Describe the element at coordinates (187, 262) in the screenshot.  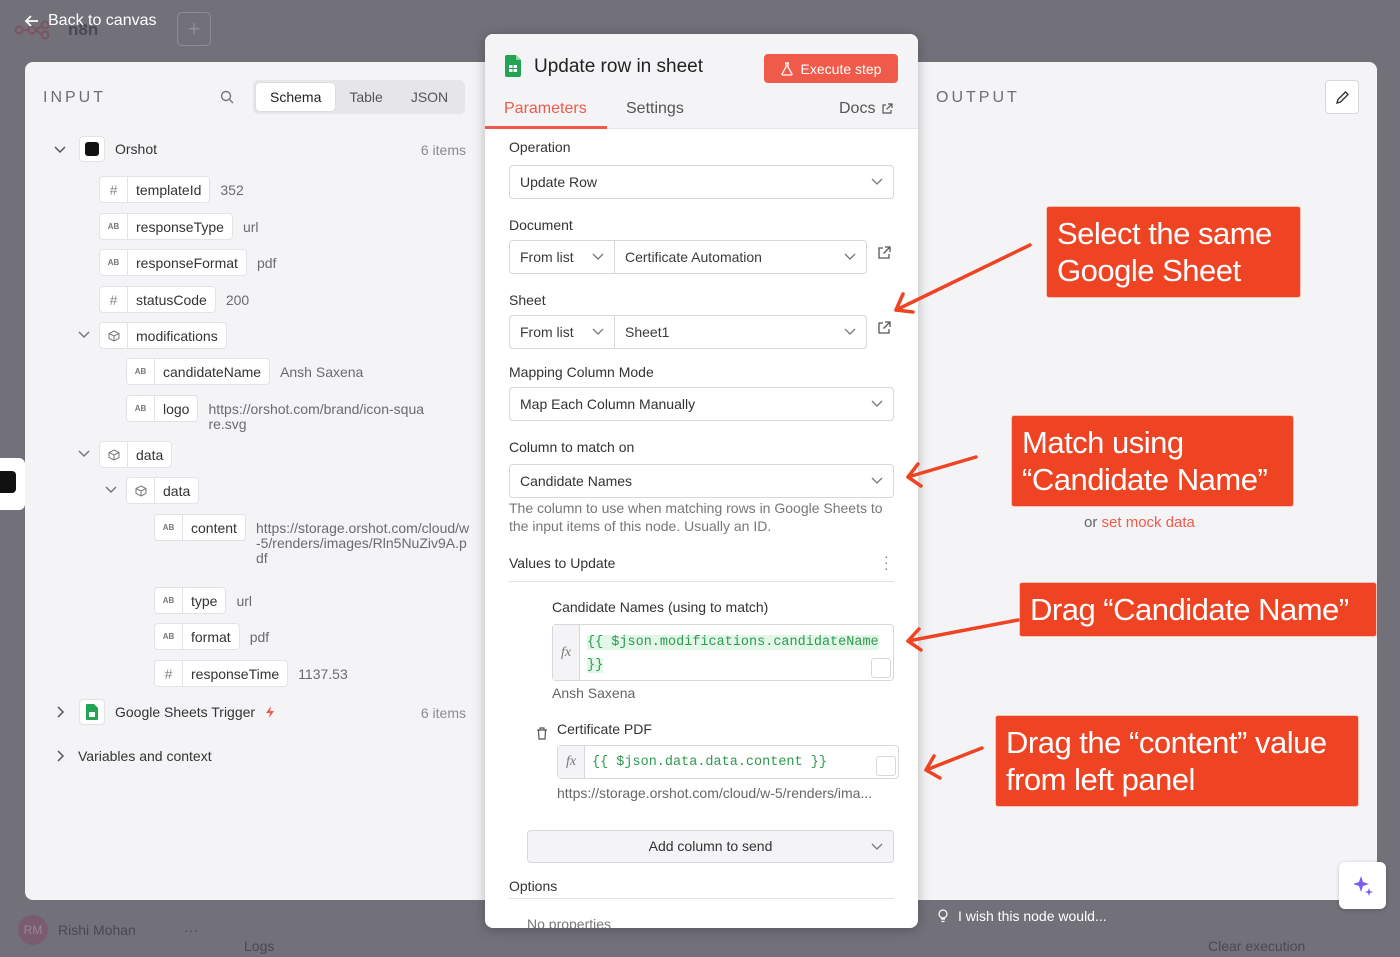
I see `field-responseFormat: AB responseFormat pdf` at that location.